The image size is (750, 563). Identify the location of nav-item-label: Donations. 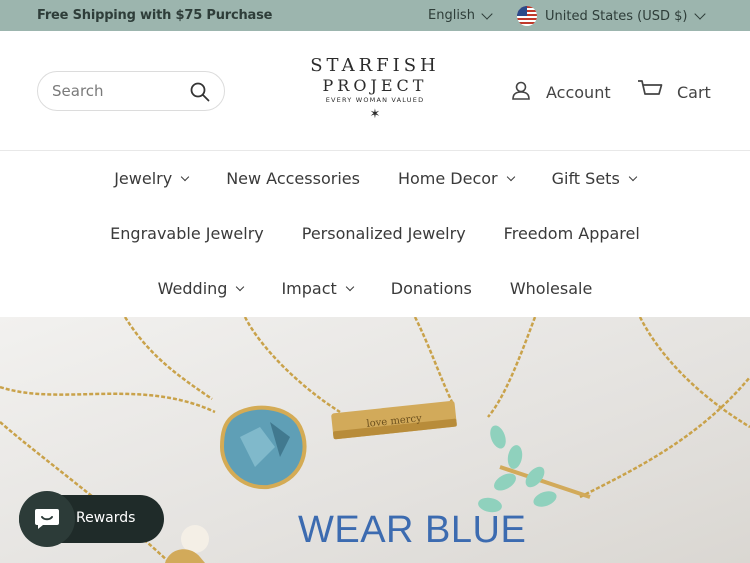
(431, 288).